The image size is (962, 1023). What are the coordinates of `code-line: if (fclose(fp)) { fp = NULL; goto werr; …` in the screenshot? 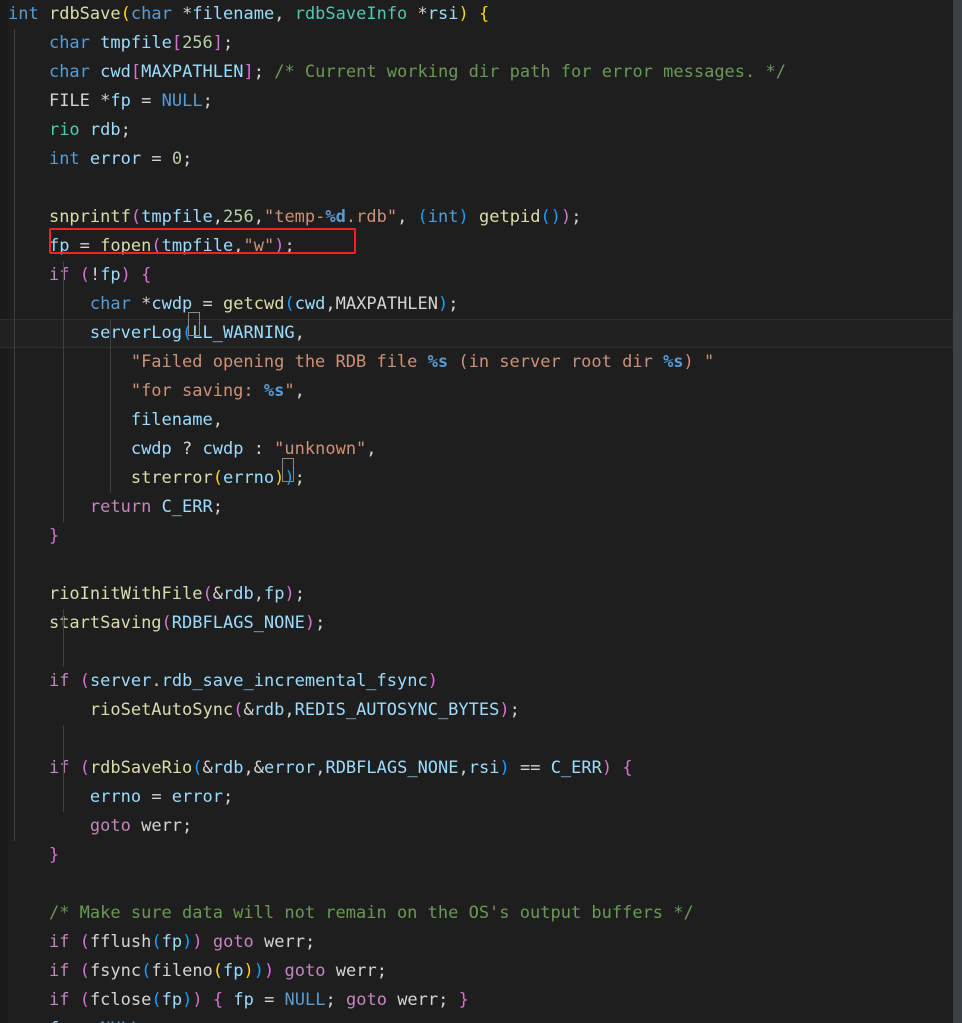 It's located at (481, 1000).